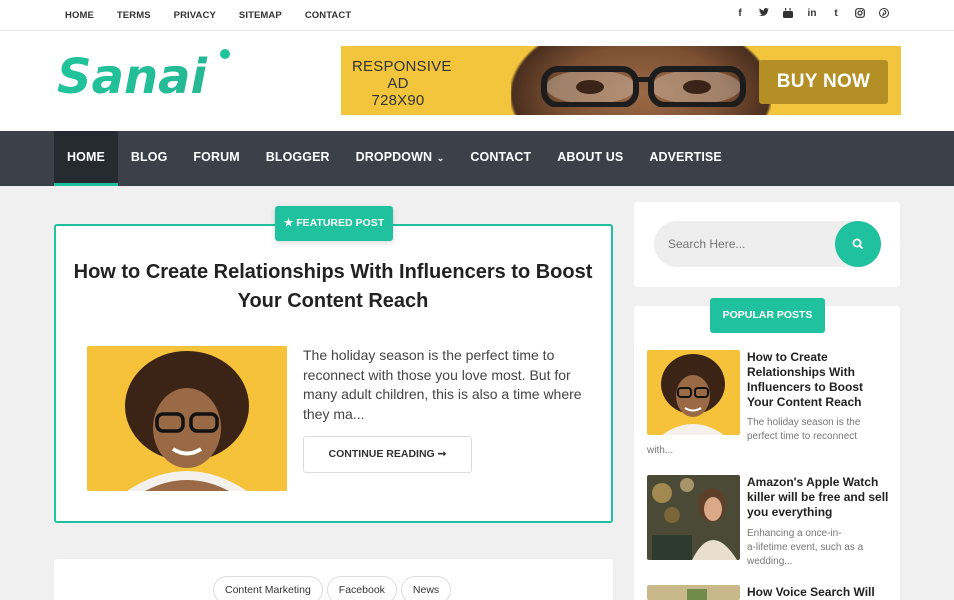 This screenshot has height=600, width=954. What do you see at coordinates (794, 533) in the screenshot?
I see `excerpt-line: Enhancing a once-in-` at bounding box center [794, 533].